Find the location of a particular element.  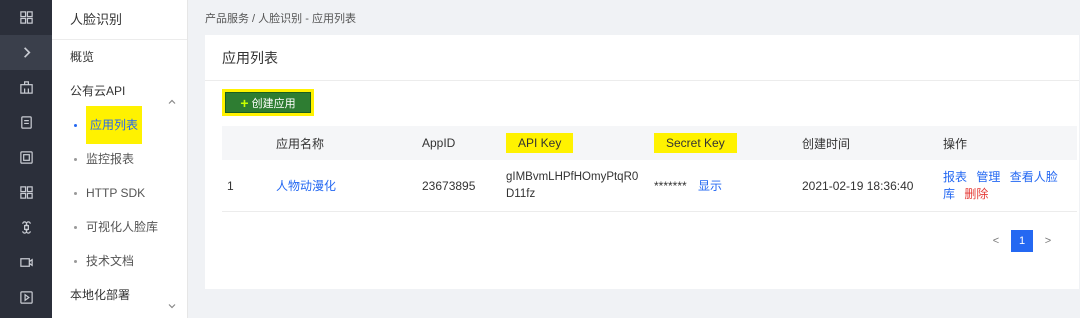

header-app-name: 应用名称 is located at coordinates (300, 143).